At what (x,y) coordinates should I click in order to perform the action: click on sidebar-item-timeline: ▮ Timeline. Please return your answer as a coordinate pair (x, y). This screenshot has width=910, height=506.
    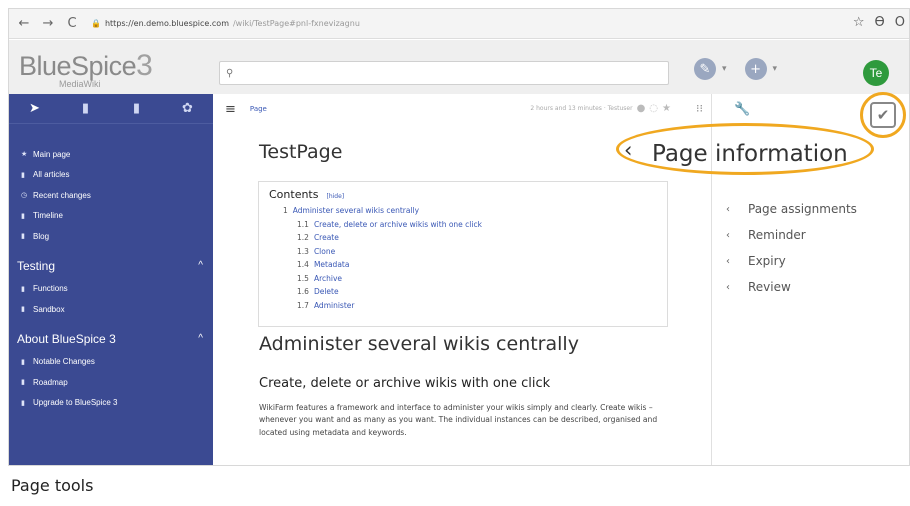
    Looking at the image, I should click on (111, 216).